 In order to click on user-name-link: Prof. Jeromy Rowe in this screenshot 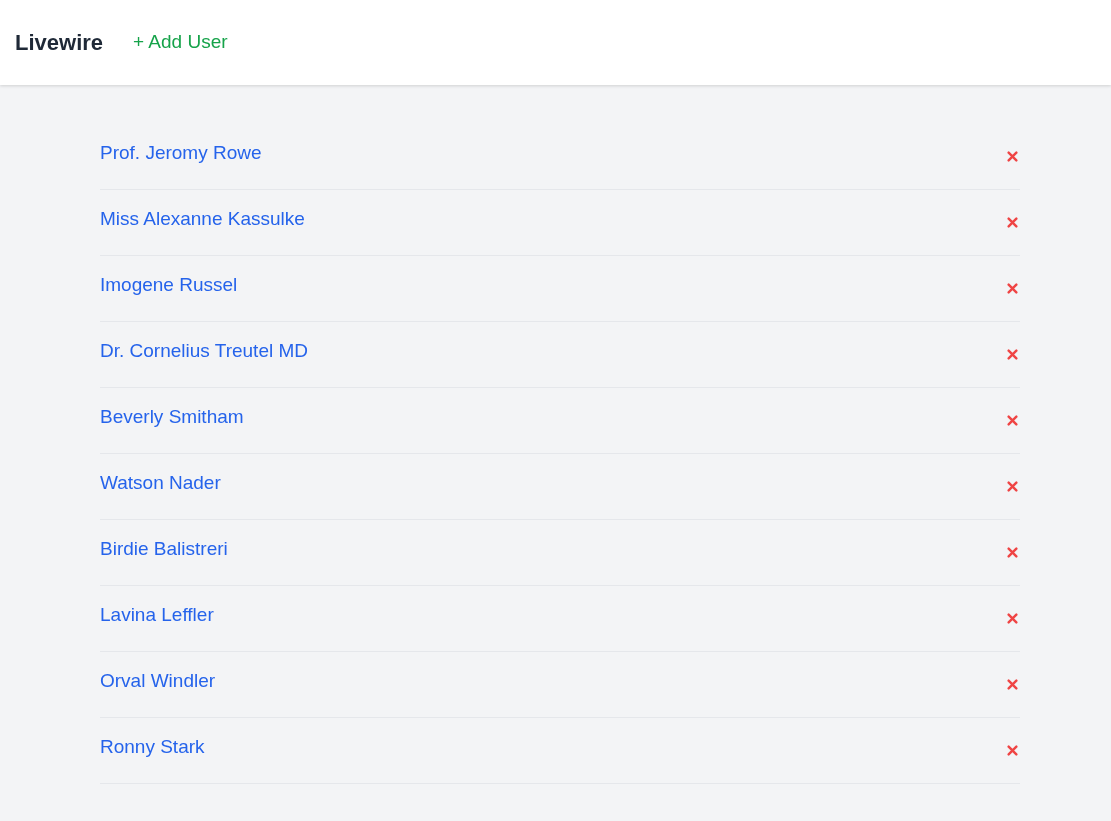, I will do `click(181, 153)`.